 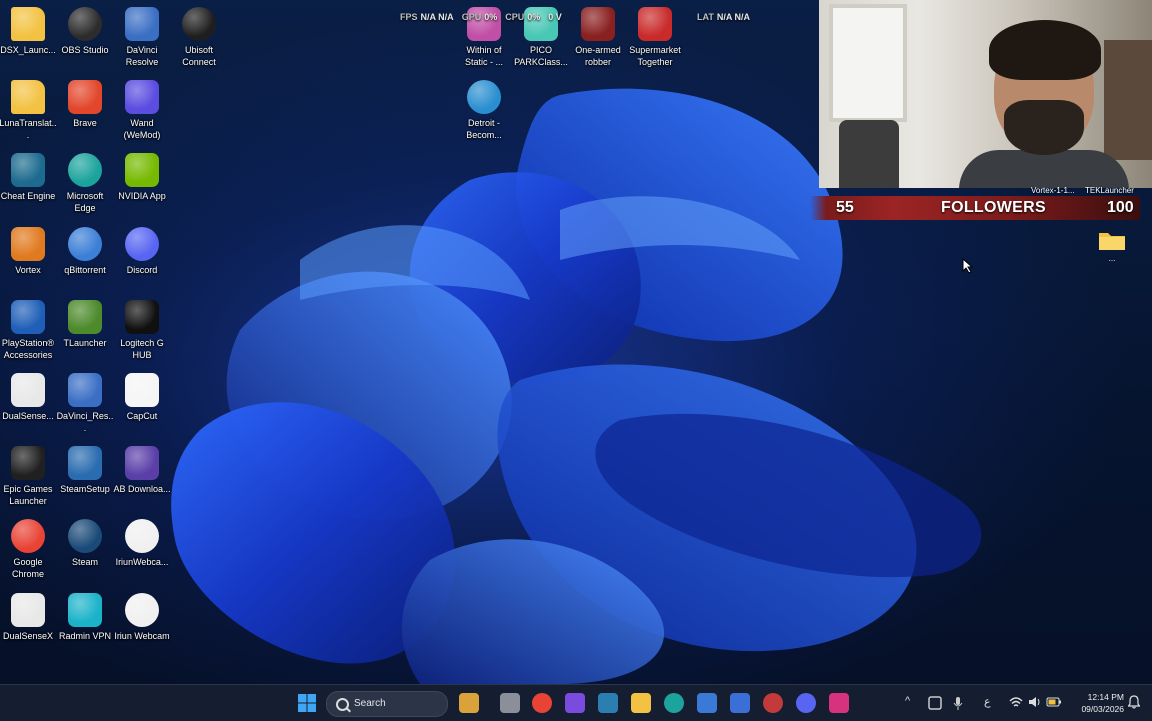 What do you see at coordinates (28, 329) in the screenshot?
I see `desktop-icon: PlayStation® Accessories` at bounding box center [28, 329].